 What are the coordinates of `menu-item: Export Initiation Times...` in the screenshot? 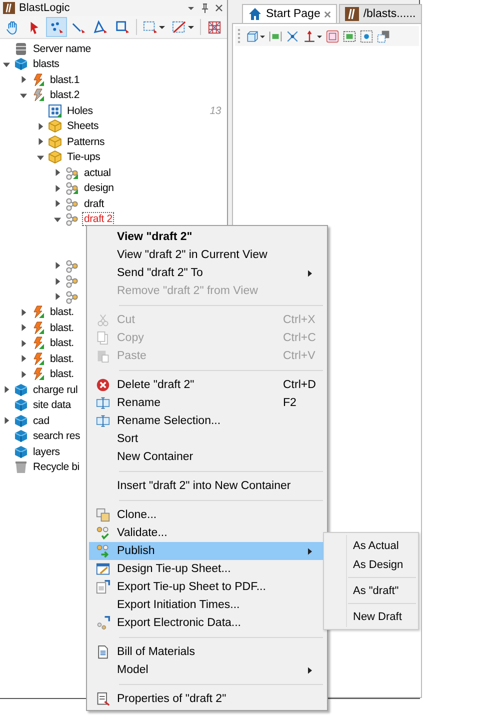 It's located at (207, 605).